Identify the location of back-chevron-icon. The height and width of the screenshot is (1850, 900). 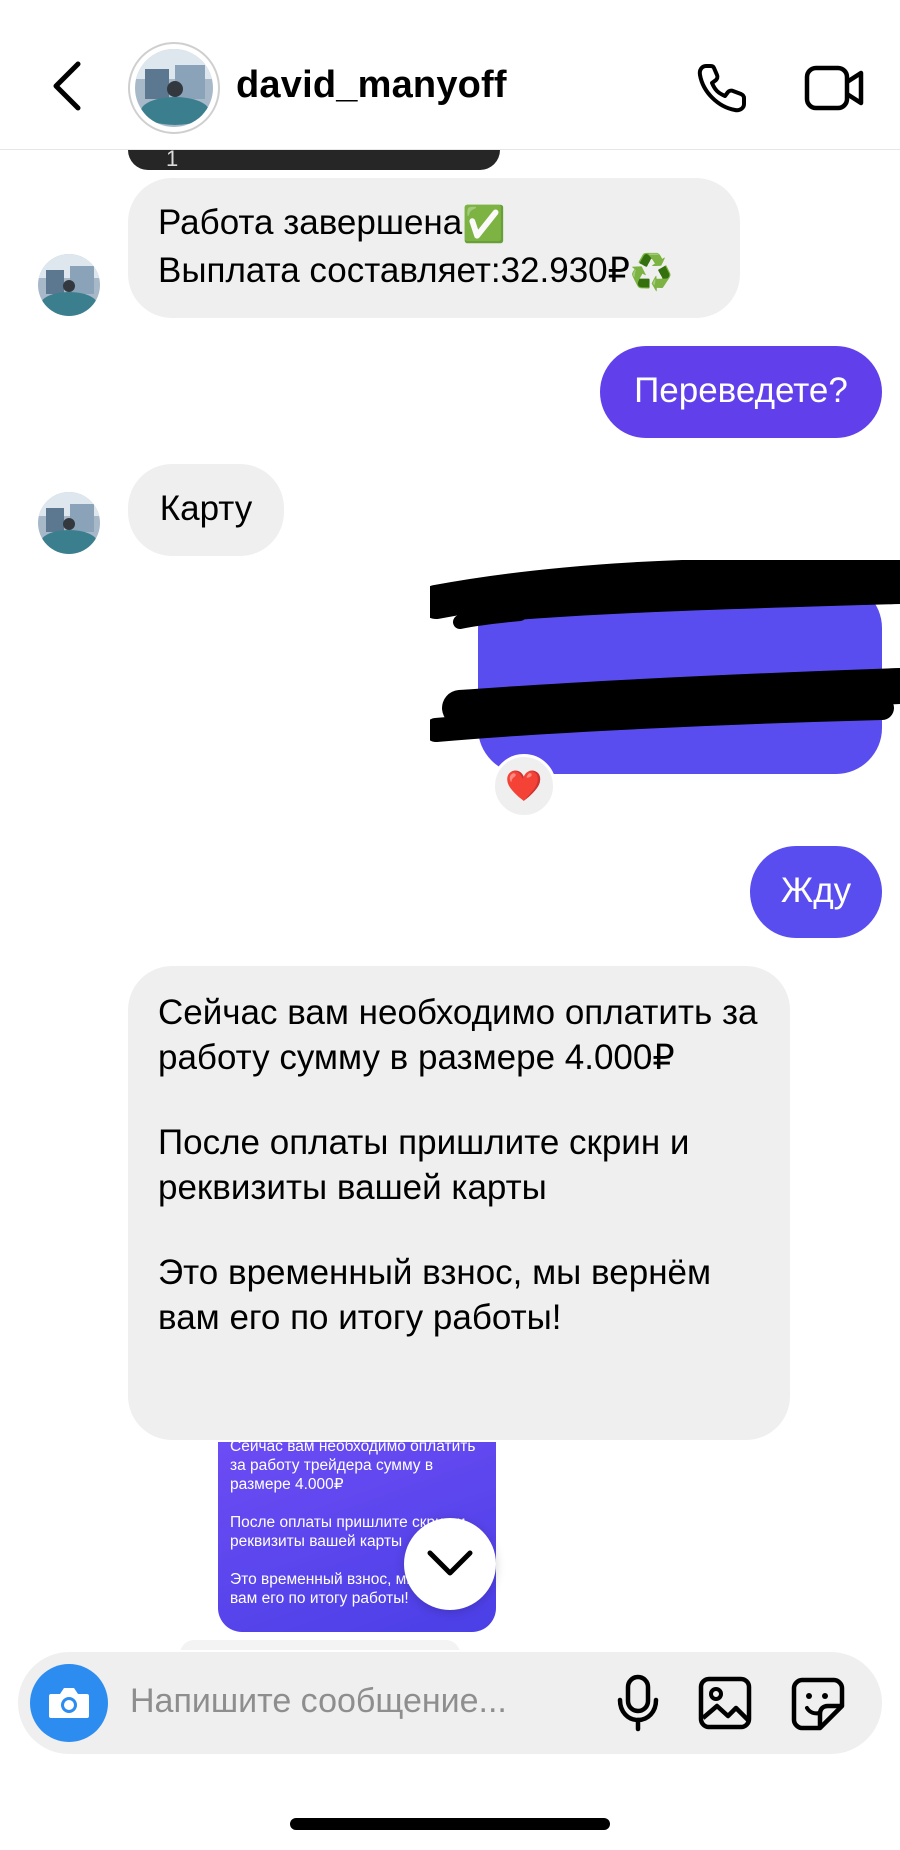
(68, 86).